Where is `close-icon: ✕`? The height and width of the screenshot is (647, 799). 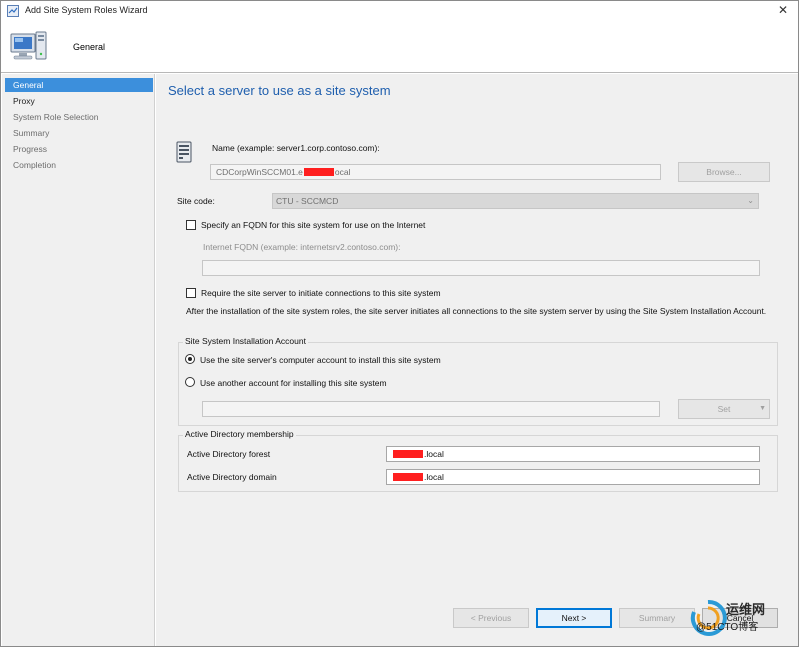 close-icon: ✕ is located at coordinates (783, 10).